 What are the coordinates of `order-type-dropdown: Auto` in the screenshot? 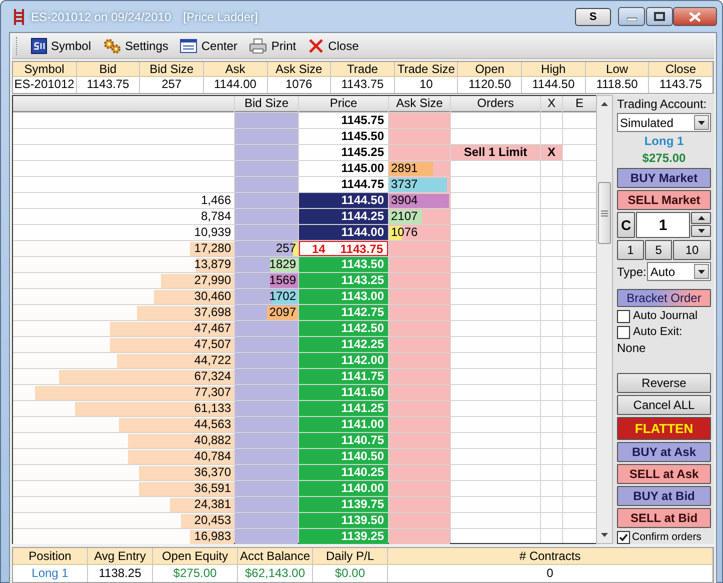 It's located at (679, 271).